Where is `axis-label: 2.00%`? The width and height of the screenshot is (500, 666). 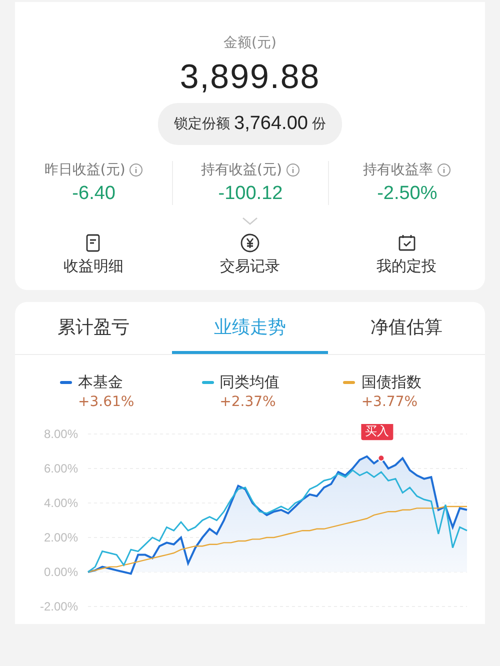
axis-label: 2.00% is located at coordinates (61, 537).